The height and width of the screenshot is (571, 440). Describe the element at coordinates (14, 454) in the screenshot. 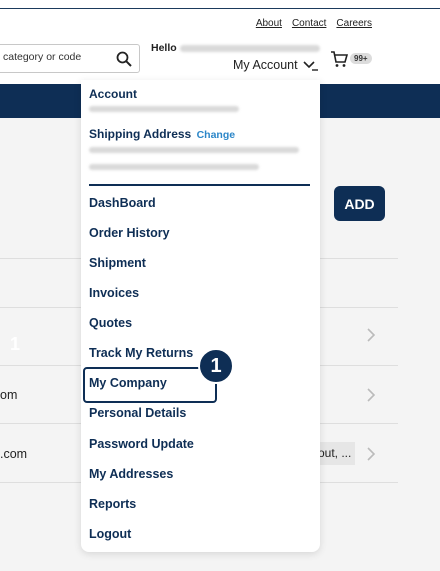

I see `row-email-text: .com` at that location.